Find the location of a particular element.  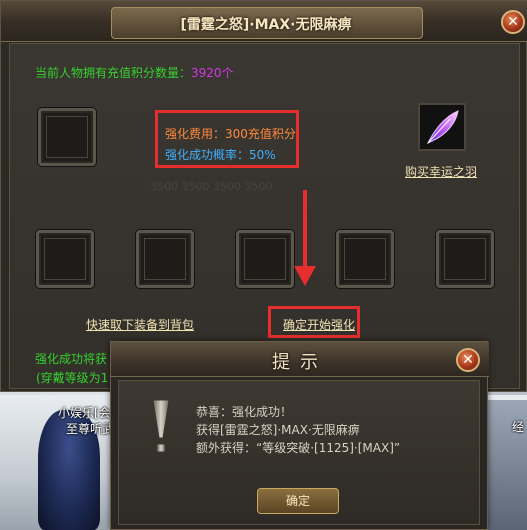

annotation-arrow-shaft is located at coordinates (305, 230).